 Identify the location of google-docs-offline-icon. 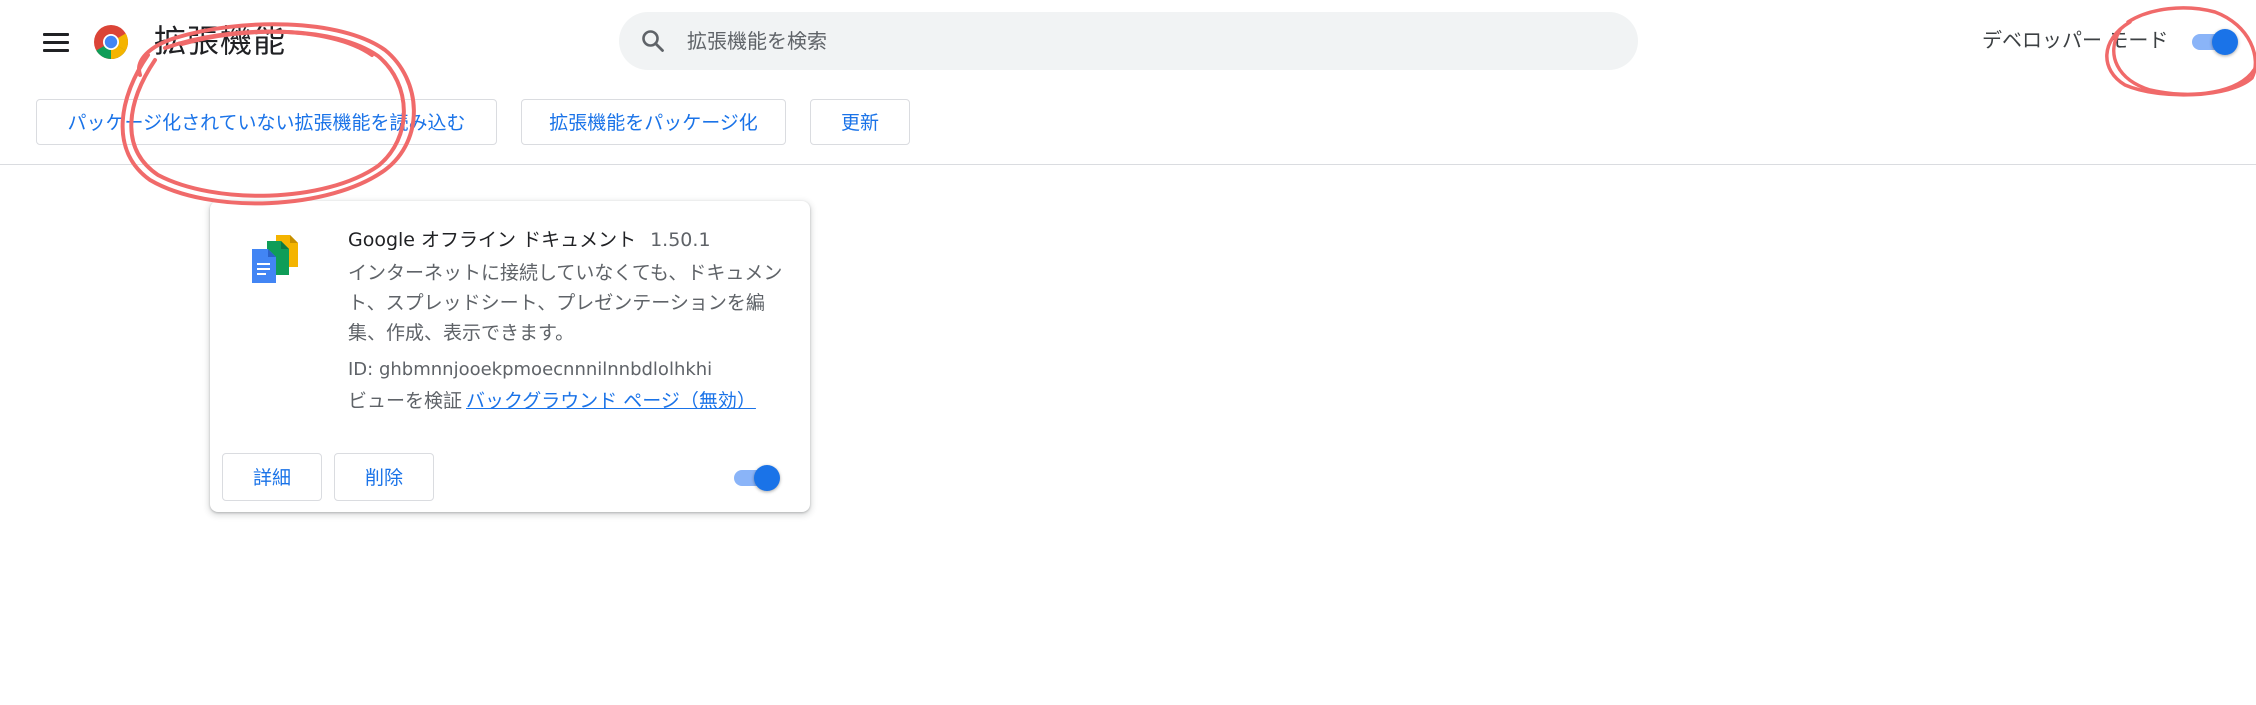
(275, 259).